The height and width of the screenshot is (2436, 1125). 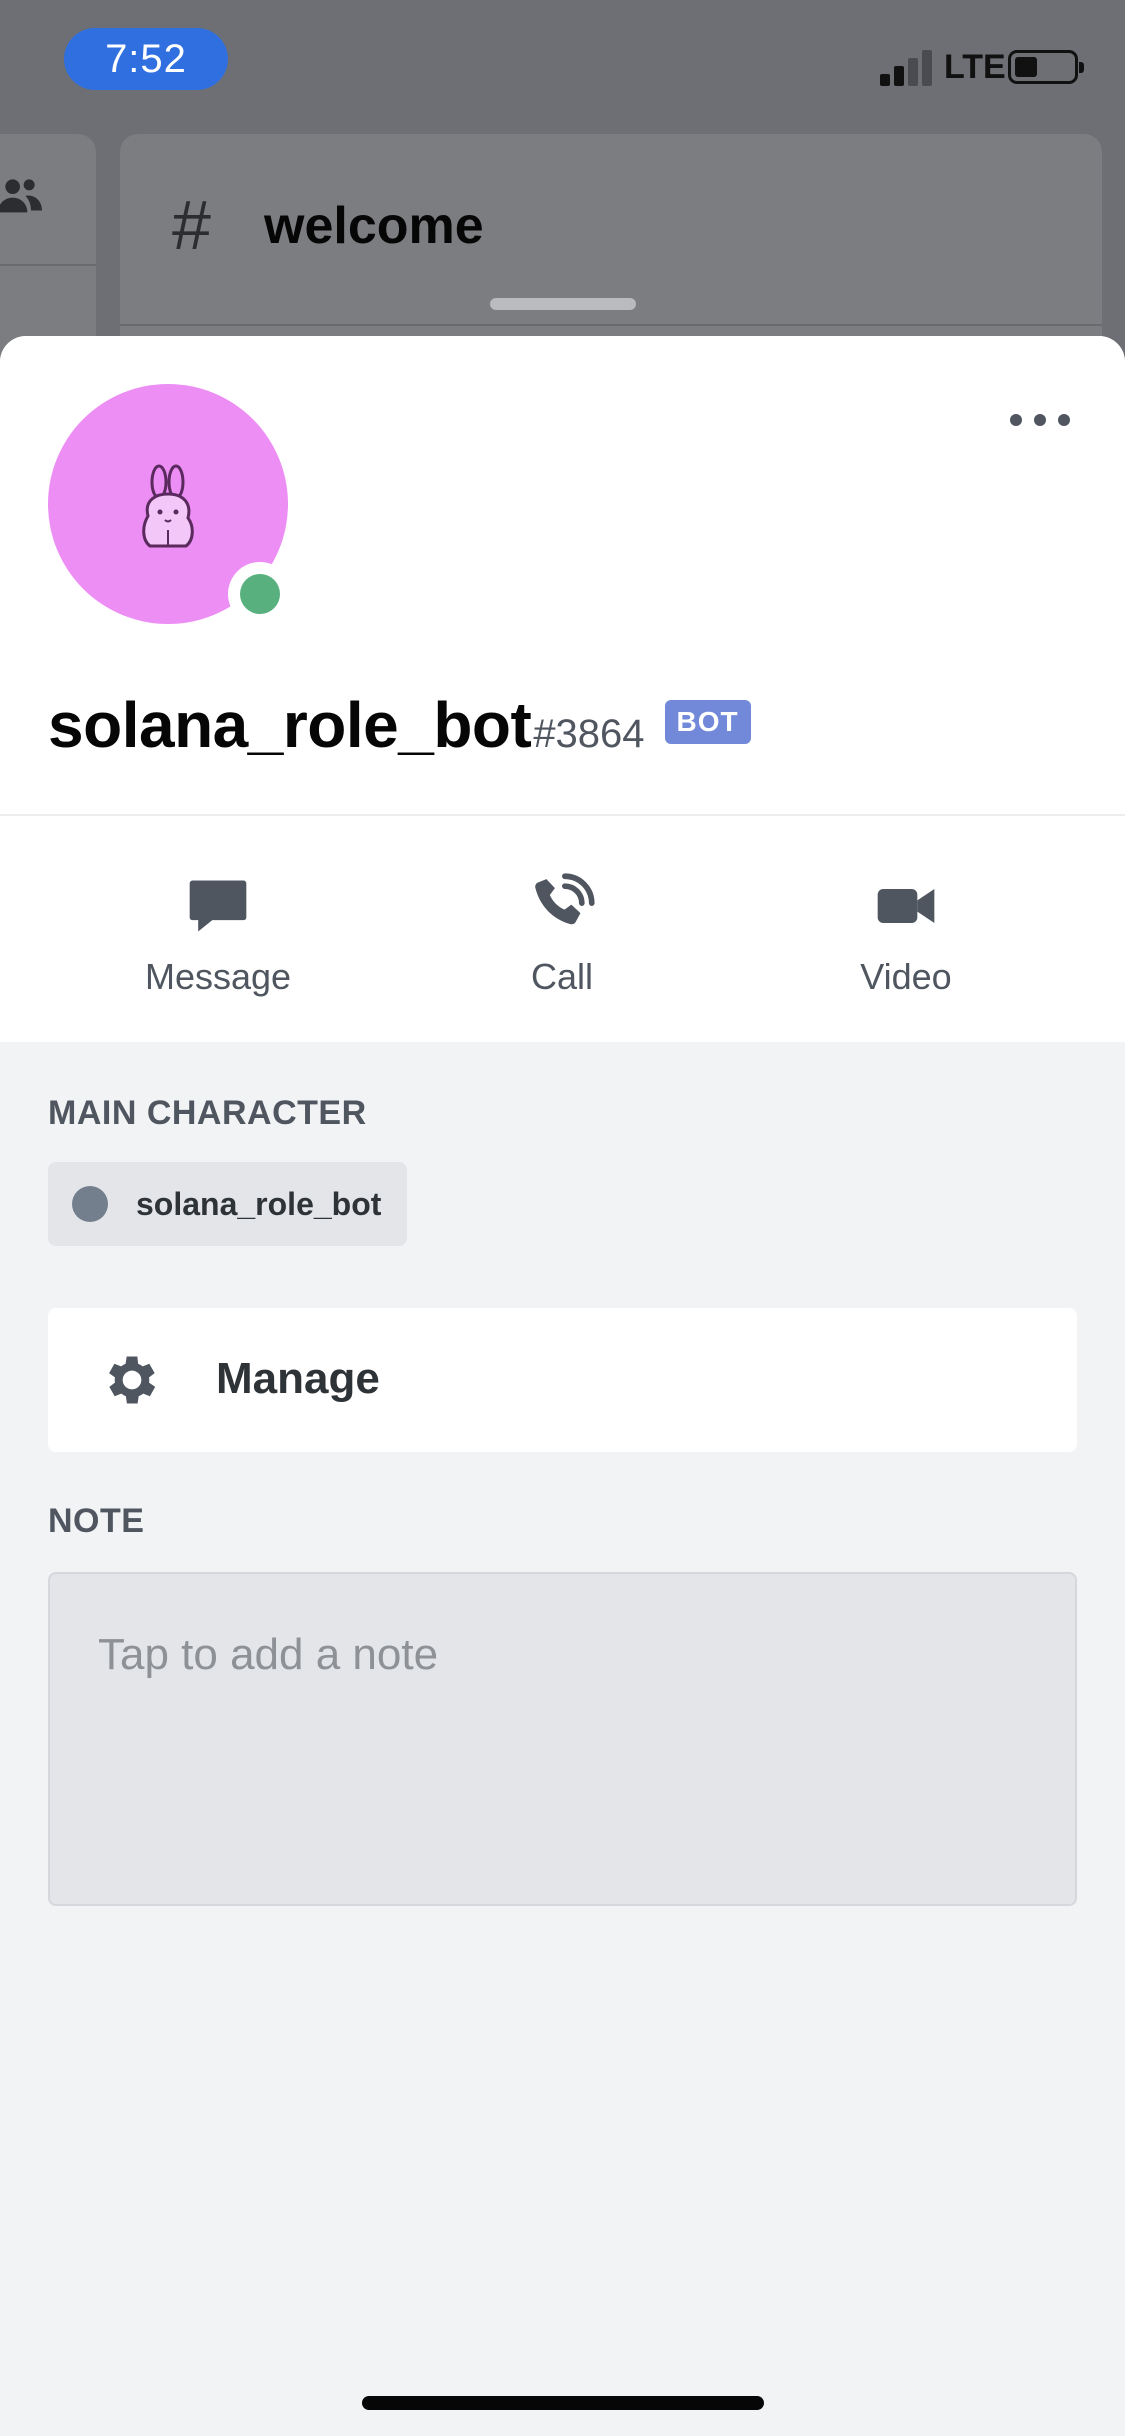 What do you see at coordinates (96, 1521) in the screenshot?
I see `note-section-title: NOTE` at bounding box center [96, 1521].